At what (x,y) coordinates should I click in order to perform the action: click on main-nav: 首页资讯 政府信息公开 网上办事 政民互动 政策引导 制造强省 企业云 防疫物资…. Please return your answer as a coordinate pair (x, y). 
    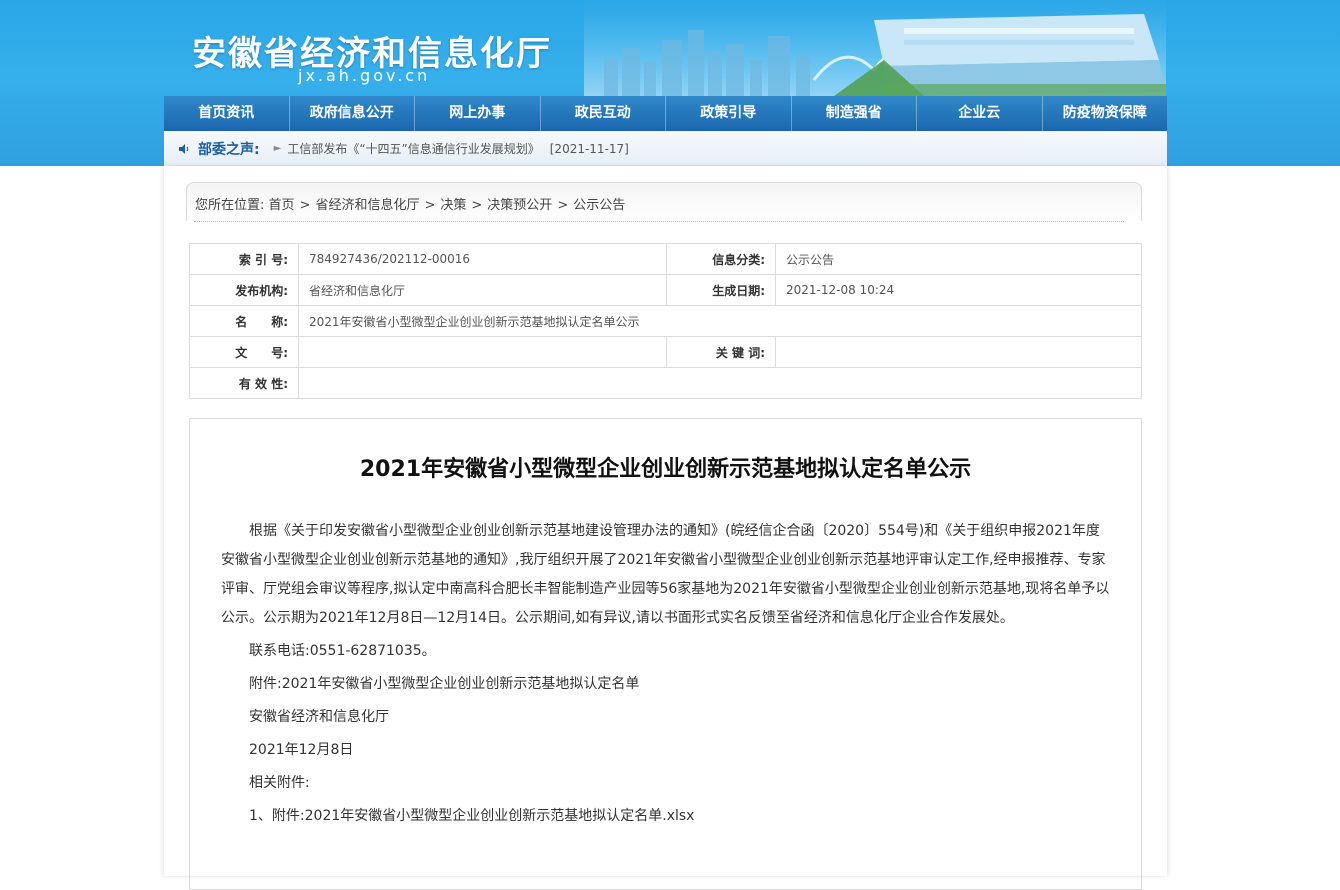
    Looking at the image, I should click on (665, 113).